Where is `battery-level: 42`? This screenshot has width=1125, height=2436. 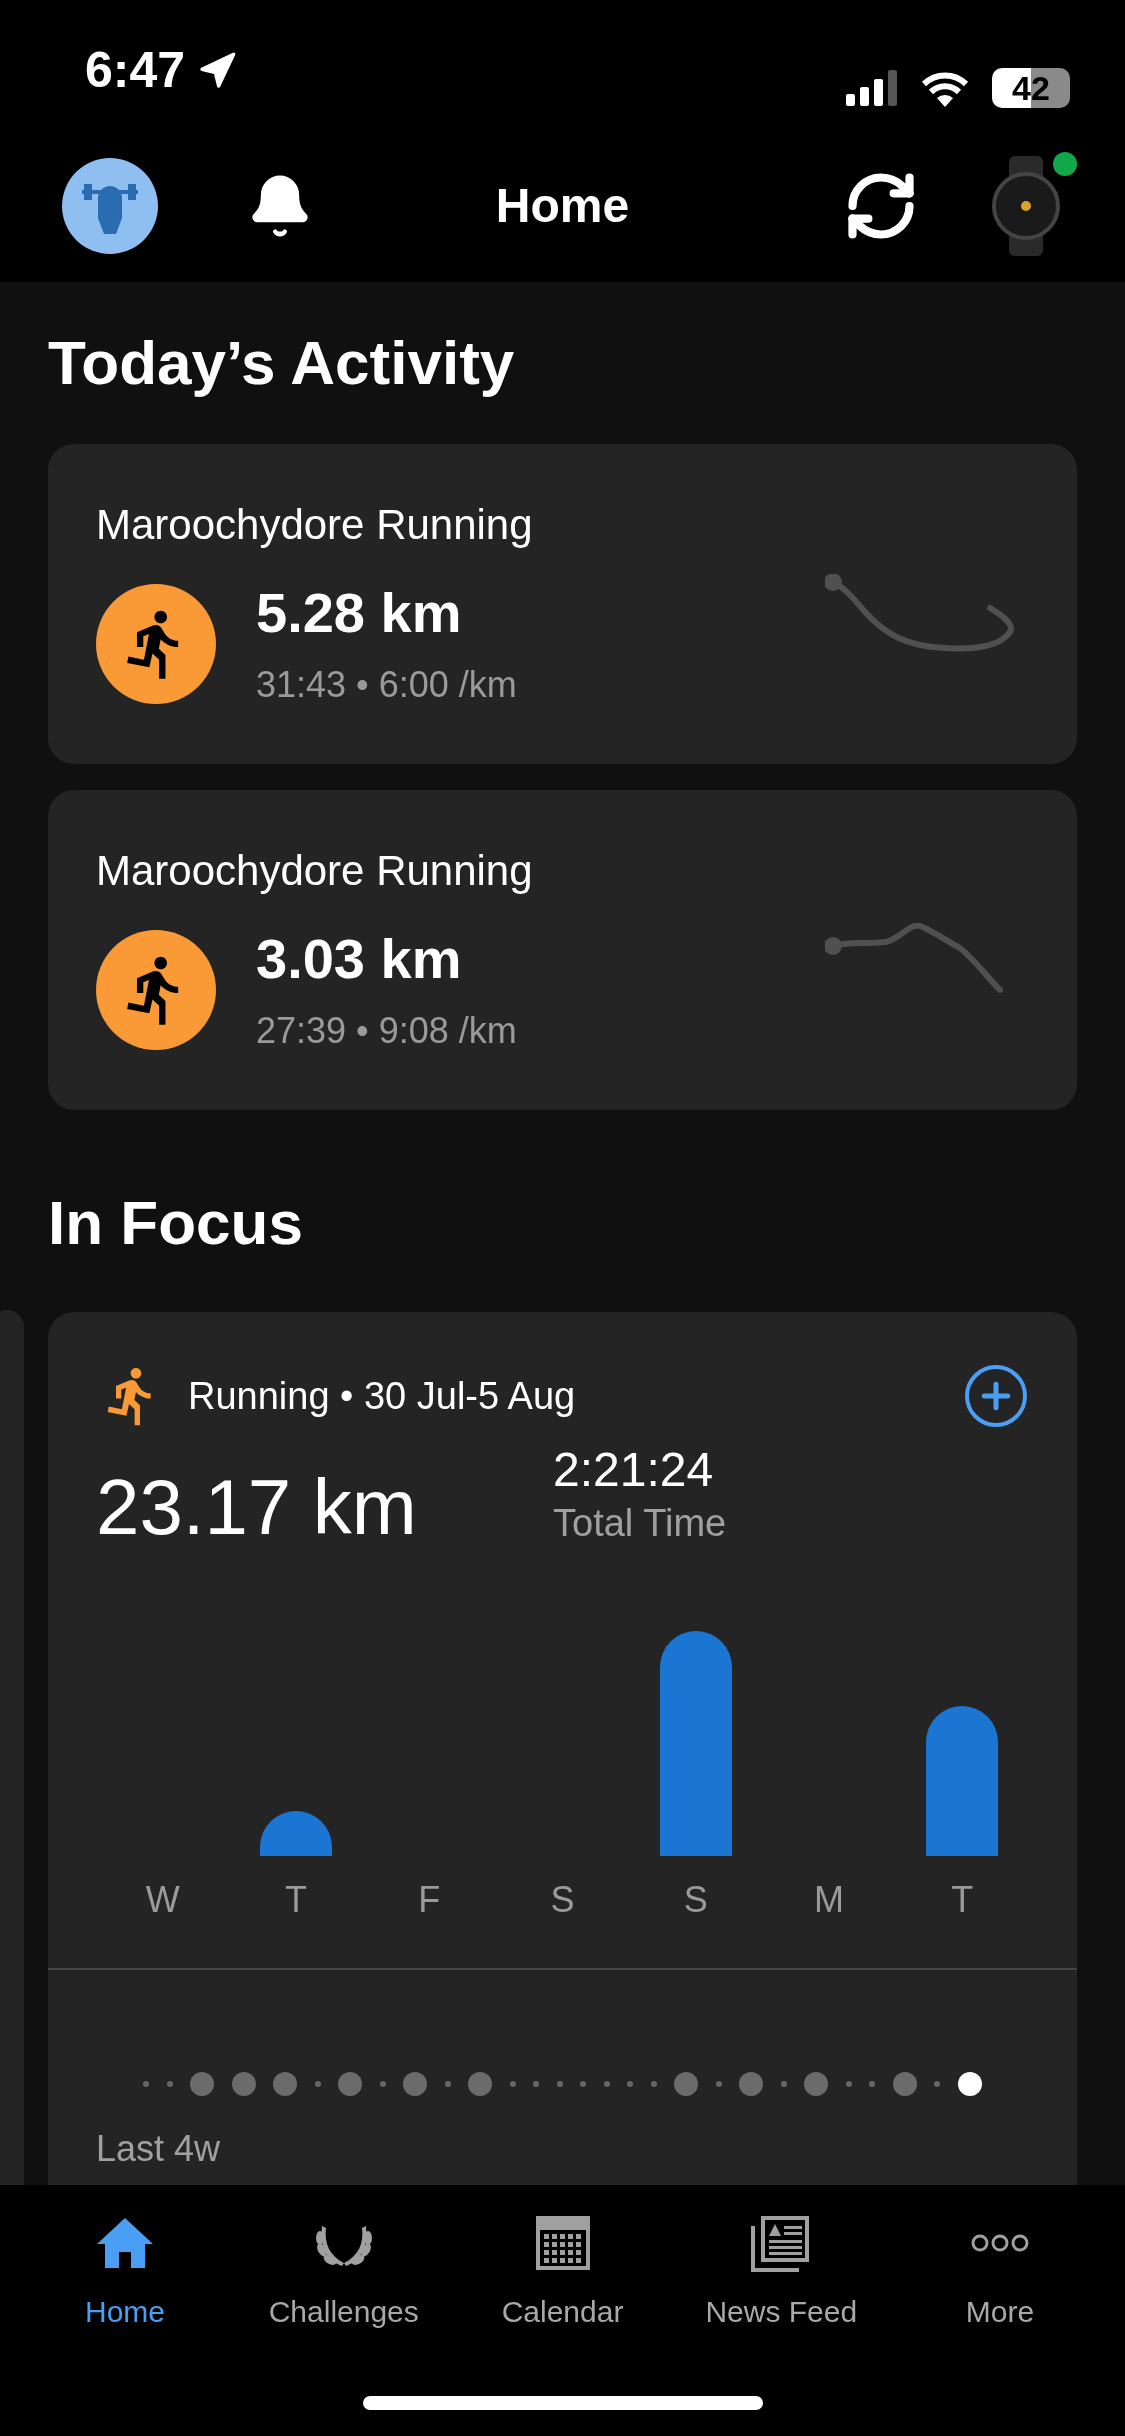 battery-level: 42 is located at coordinates (1031, 88).